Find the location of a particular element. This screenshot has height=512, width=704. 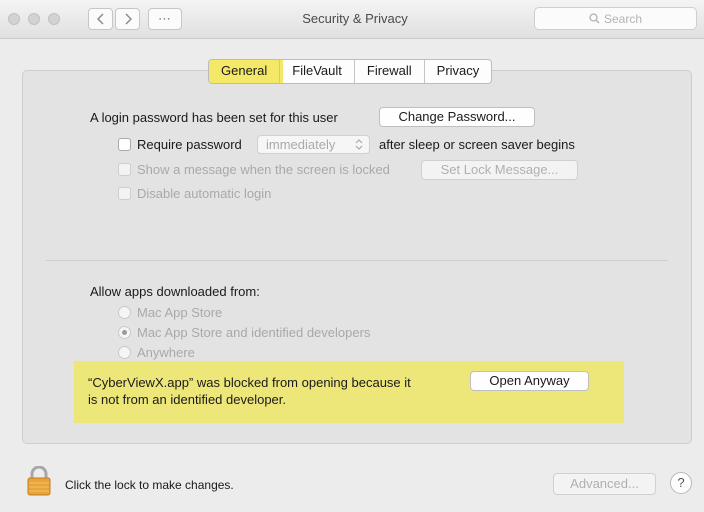

zoom-window-button is located at coordinates (54, 19).